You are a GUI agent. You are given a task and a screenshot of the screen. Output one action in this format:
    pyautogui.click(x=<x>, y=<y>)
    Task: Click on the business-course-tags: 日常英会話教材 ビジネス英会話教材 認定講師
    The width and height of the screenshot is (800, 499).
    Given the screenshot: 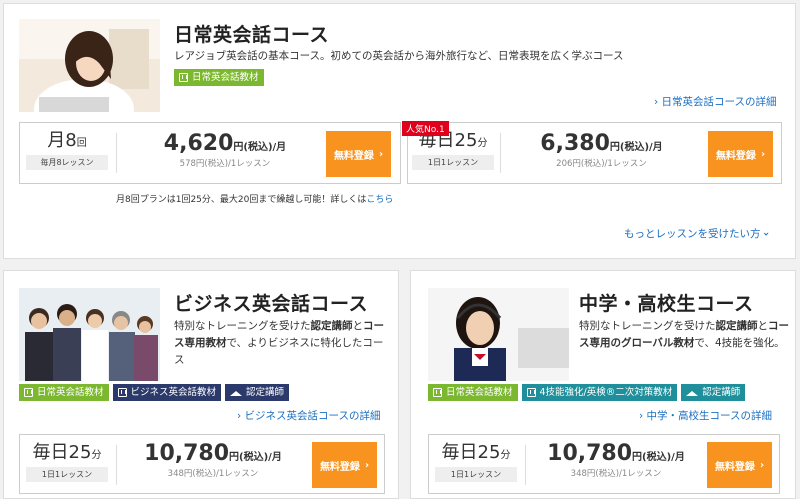 What is the action you would take?
    pyautogui.click(x=154, y=392)
    